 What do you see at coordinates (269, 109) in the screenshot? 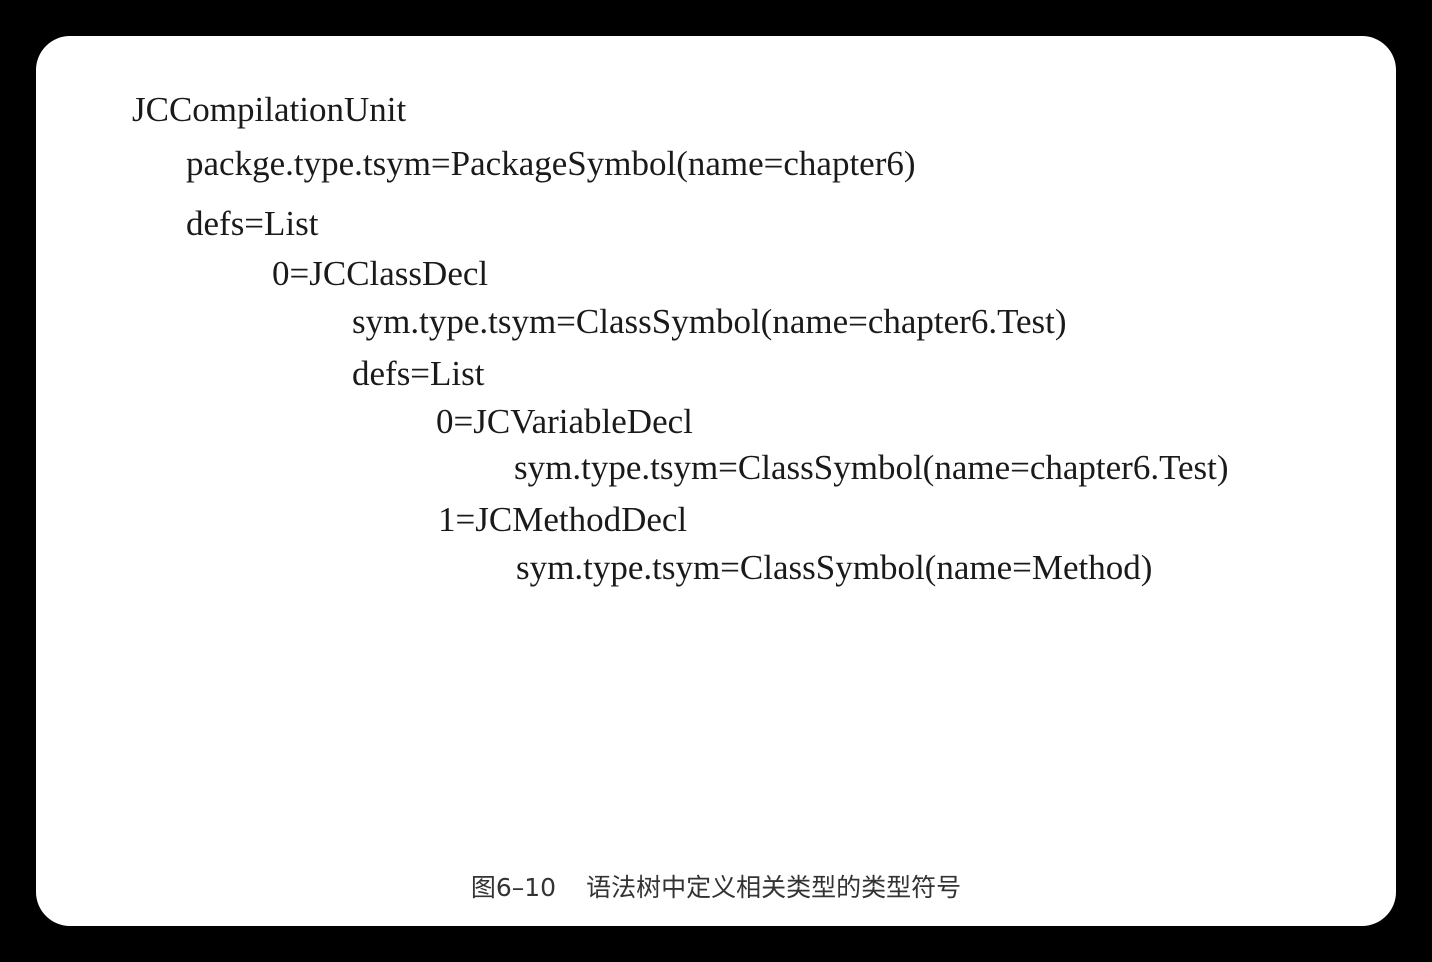
I see `tree-node-compilation-unit: JCCompilationUnit` at bounding box center [269, 109].